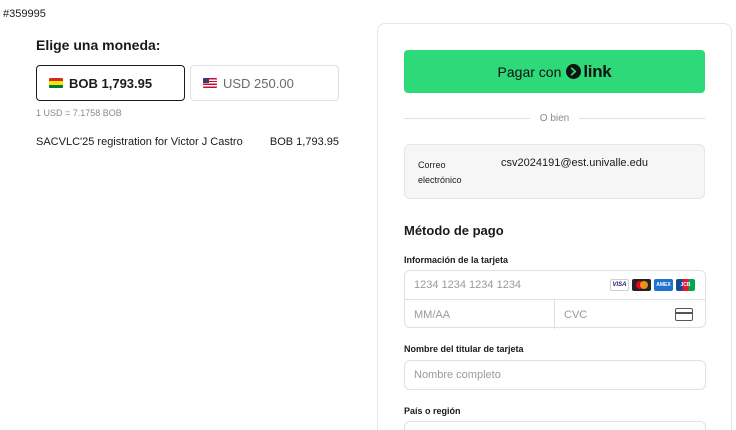 The height and width of the screenshot is (430, 736). I want to click on currency-option-bob: BOB 1,793.95, so click(110, 83).